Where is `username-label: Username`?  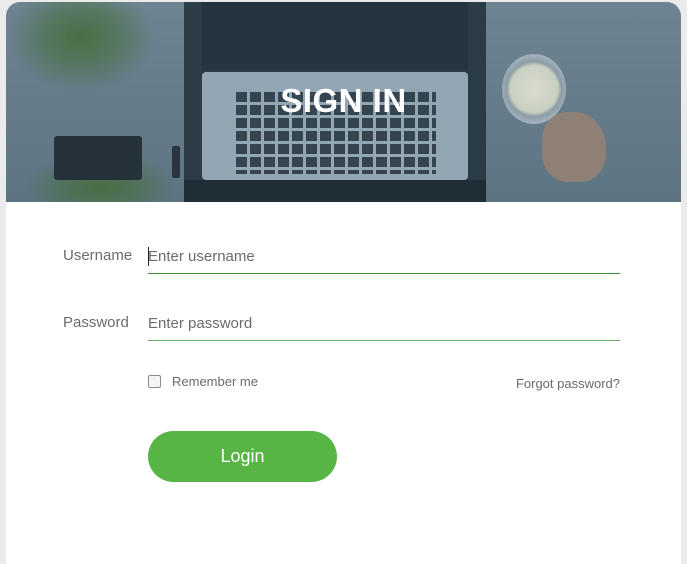 username-label: Username is located at coordinates (98, 255).